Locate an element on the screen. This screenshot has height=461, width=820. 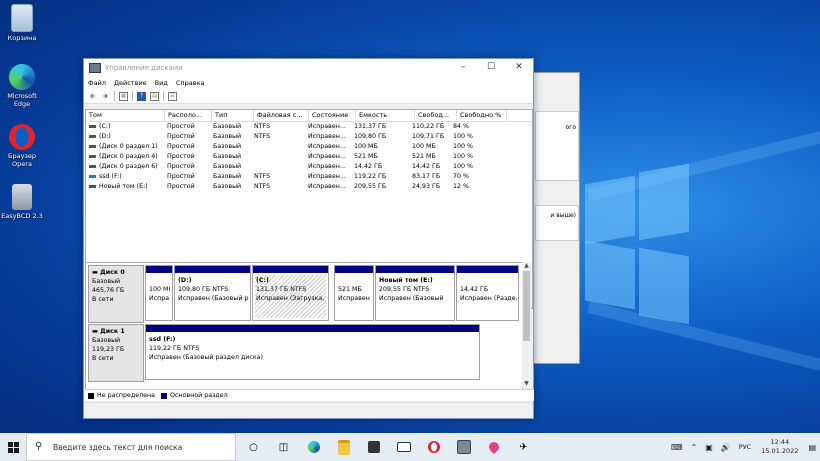
partition-text: 100 МІ Испра is located at coordinates (159, 288).